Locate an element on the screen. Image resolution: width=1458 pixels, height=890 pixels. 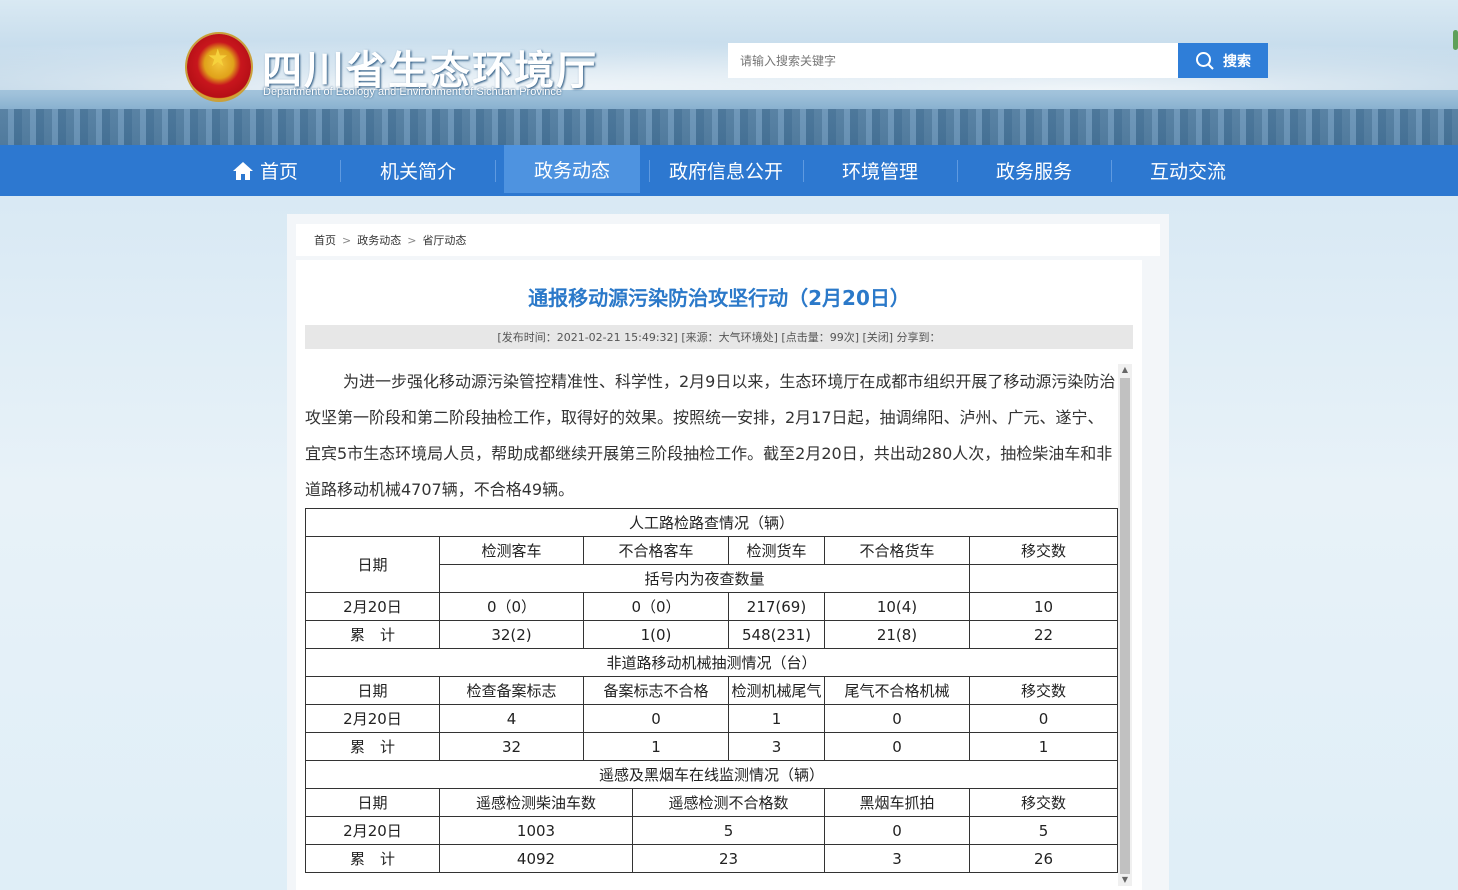
article-scrollbar: ▲ ▼ is located at coordinates (1125, 625).